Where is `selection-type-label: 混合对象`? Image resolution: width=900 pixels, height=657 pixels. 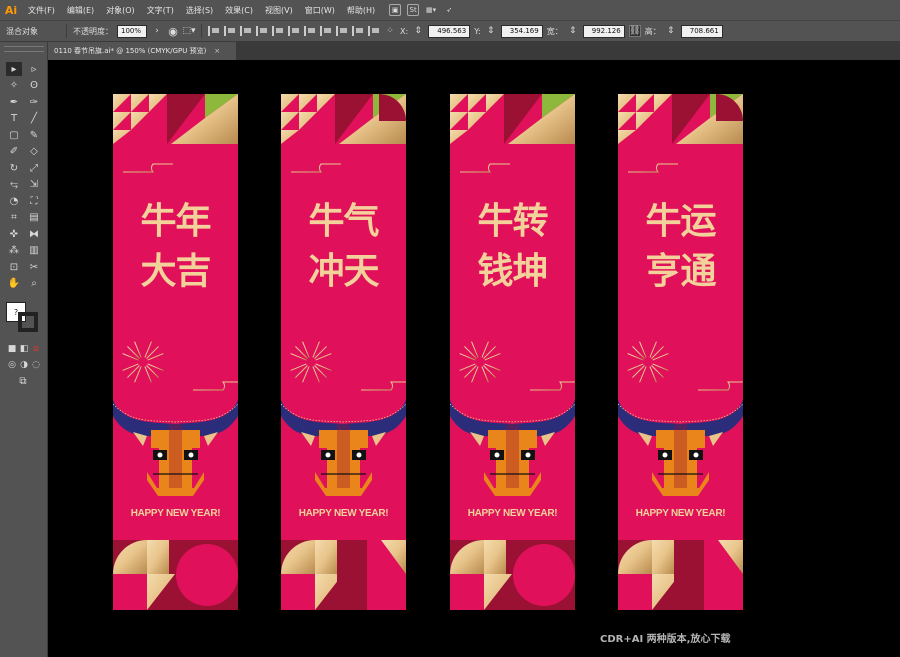
selection-type-label: 混合对象 is located at coordinates (22, 31).